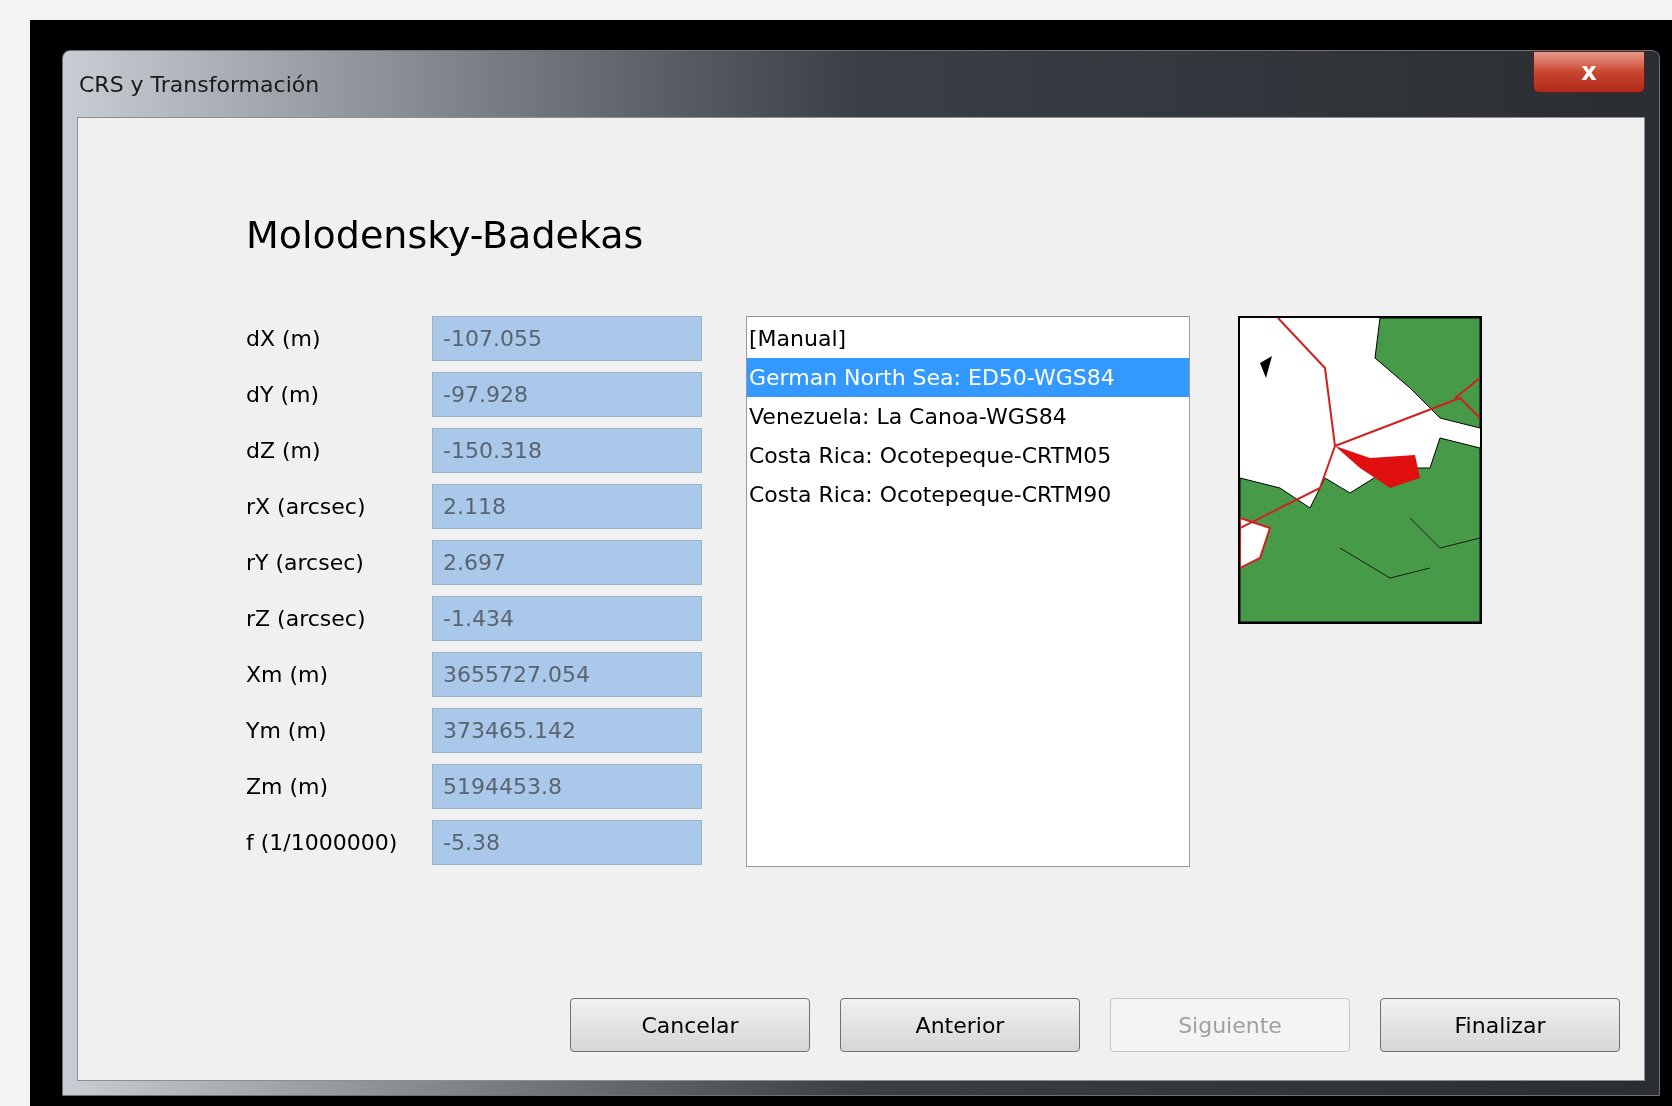  I want to click on parameter-label: Zm (m), so click(288, 787).